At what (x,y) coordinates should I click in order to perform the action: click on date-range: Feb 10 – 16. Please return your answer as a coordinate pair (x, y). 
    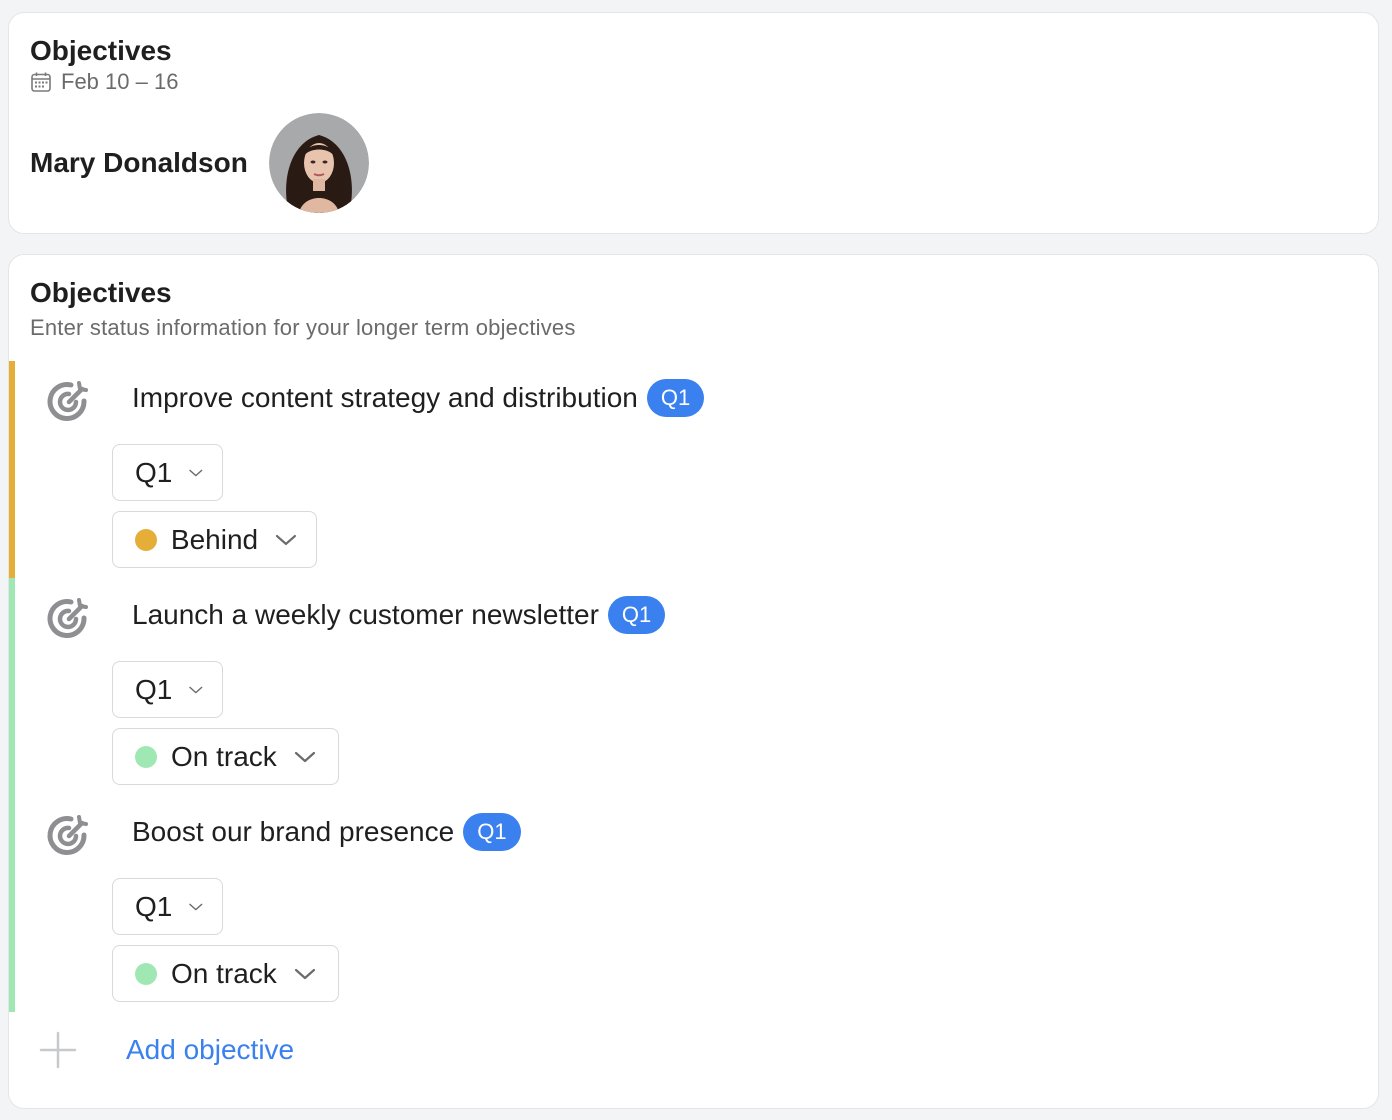
    Looking at the image, I should click on (104, 82).